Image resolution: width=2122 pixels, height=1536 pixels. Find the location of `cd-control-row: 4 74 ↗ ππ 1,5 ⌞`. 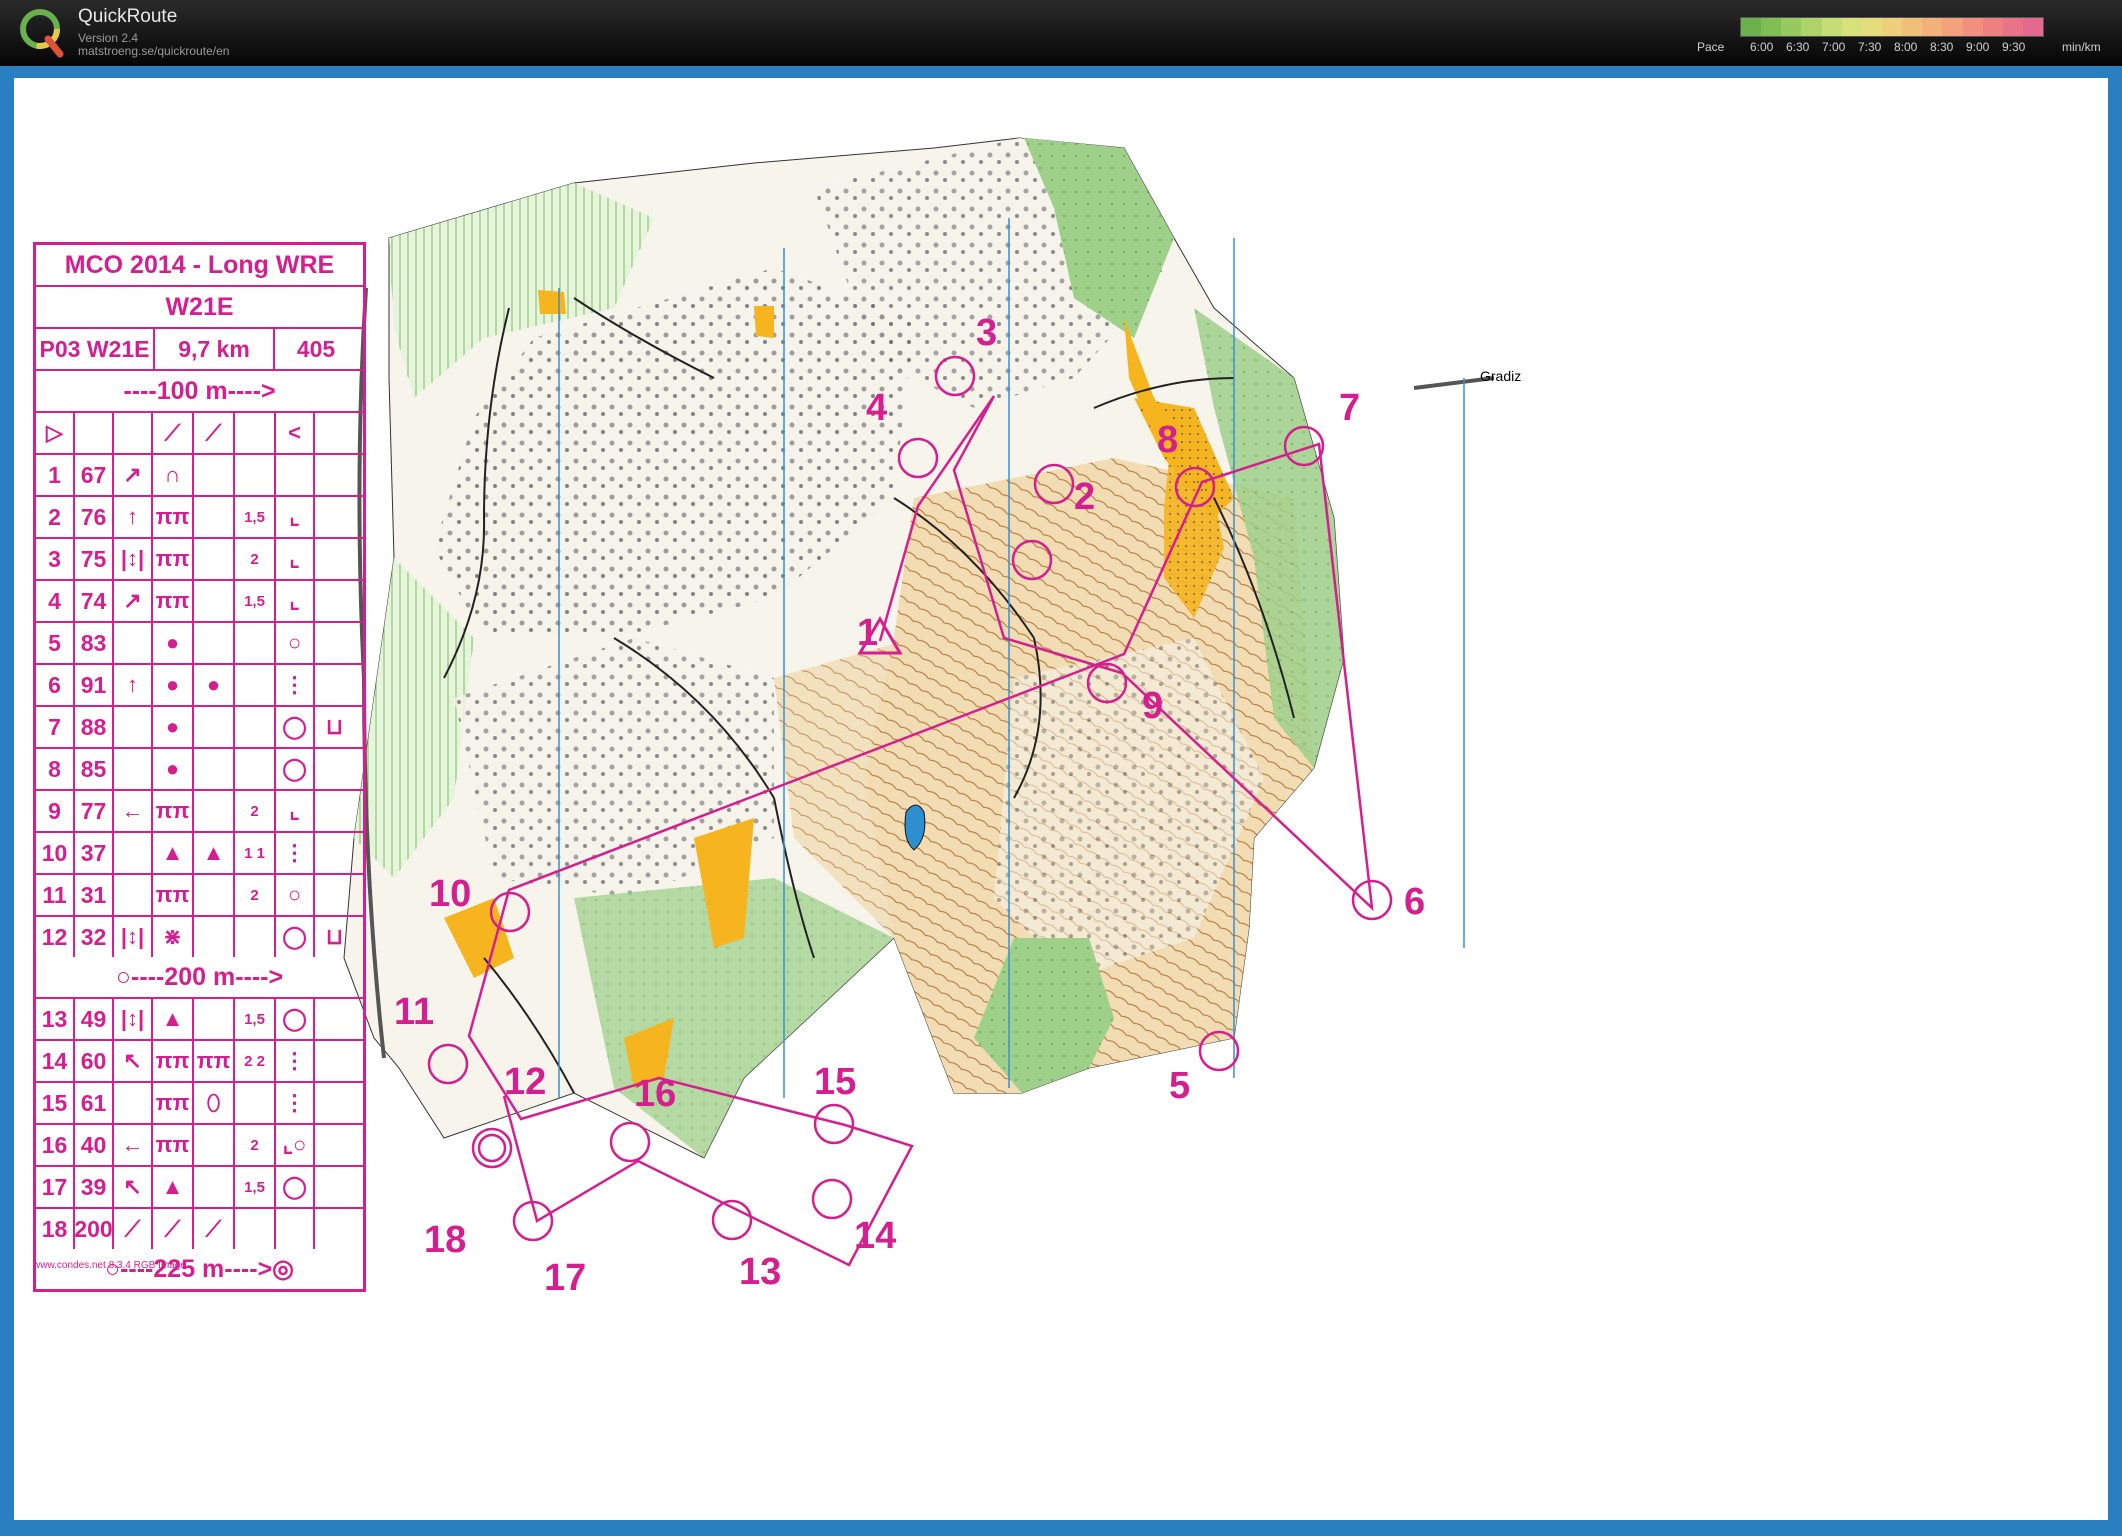

cd-control-row: 4 74 ↗ ππ 1,5 ⌞ is located at coordinates (199, 602).